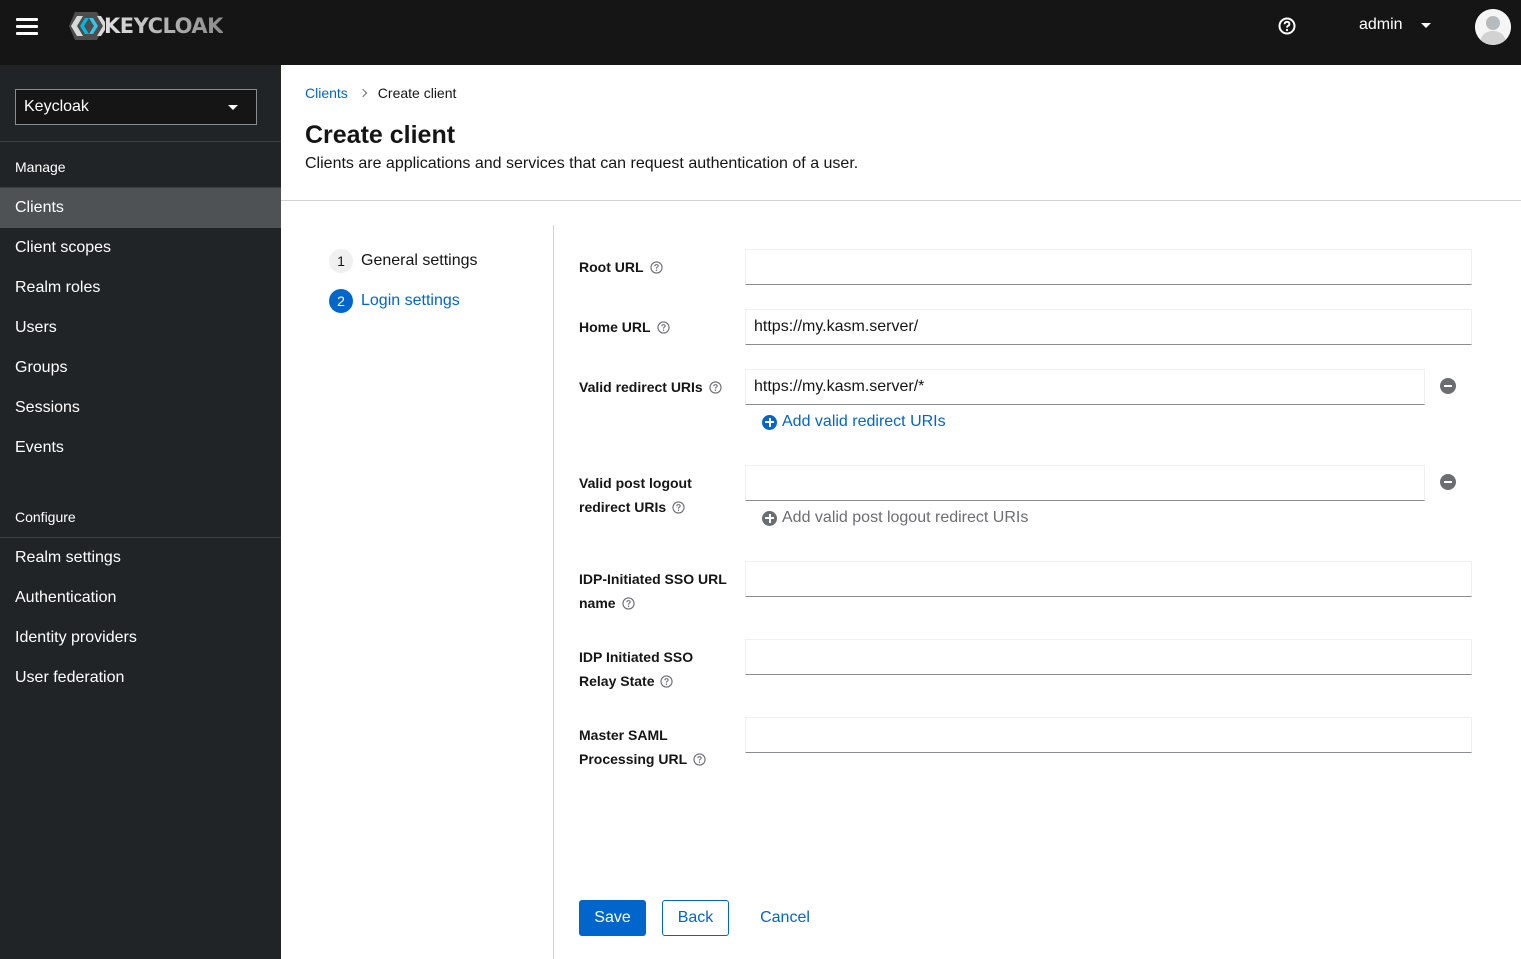  Describe the element at coordinates (641, 387) in the screenshot. I see `label-text: Valid redirect URIs` at that location.